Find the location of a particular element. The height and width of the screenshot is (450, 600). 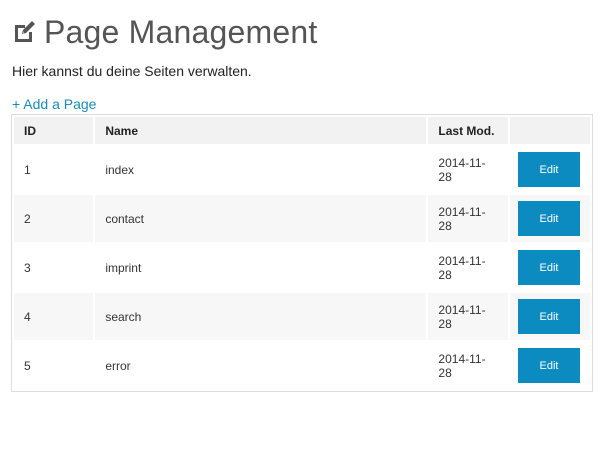

page-header: Page Management is located at coordinates (164, 32).